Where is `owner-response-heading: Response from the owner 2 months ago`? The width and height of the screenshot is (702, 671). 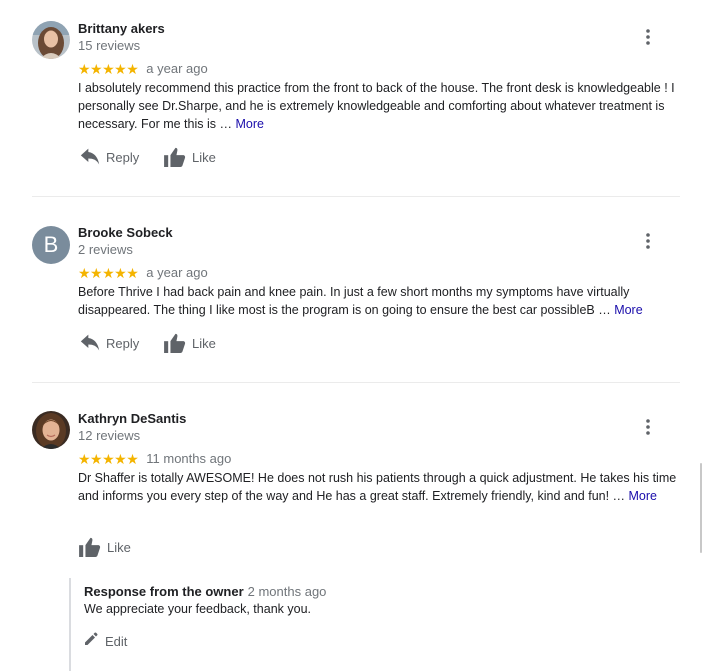 owner-response-heading: Response from the owner 2 months ago is located at coordinates (205, 591).